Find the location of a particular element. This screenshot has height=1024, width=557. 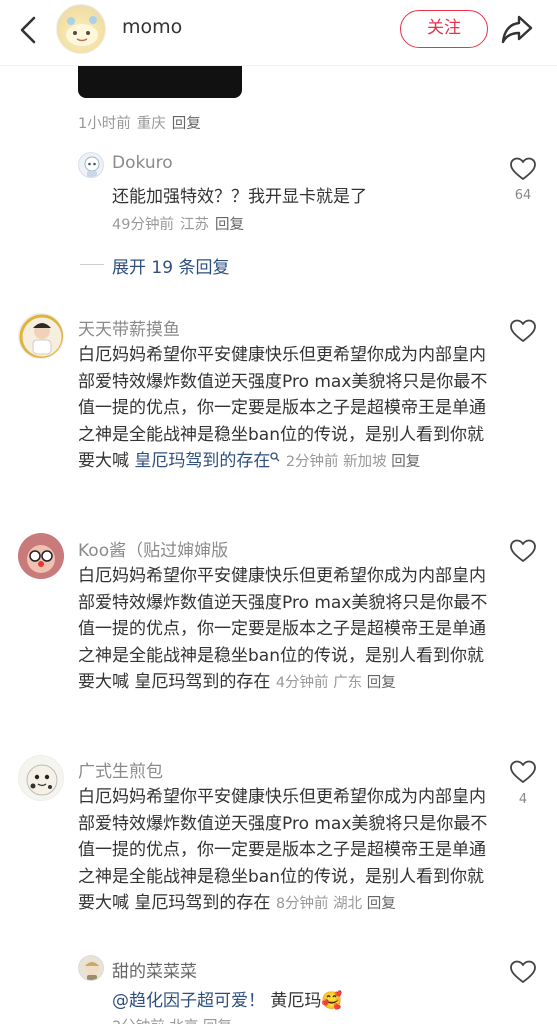

share-icon is located at coordinates (517, 29).